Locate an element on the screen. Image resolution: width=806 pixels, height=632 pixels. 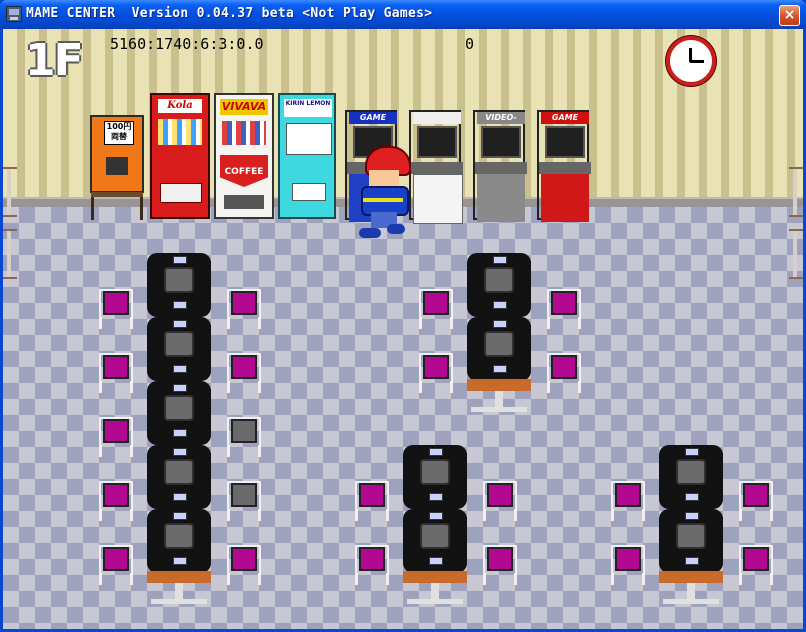
close-button: × is located at coordinates (789, 15).